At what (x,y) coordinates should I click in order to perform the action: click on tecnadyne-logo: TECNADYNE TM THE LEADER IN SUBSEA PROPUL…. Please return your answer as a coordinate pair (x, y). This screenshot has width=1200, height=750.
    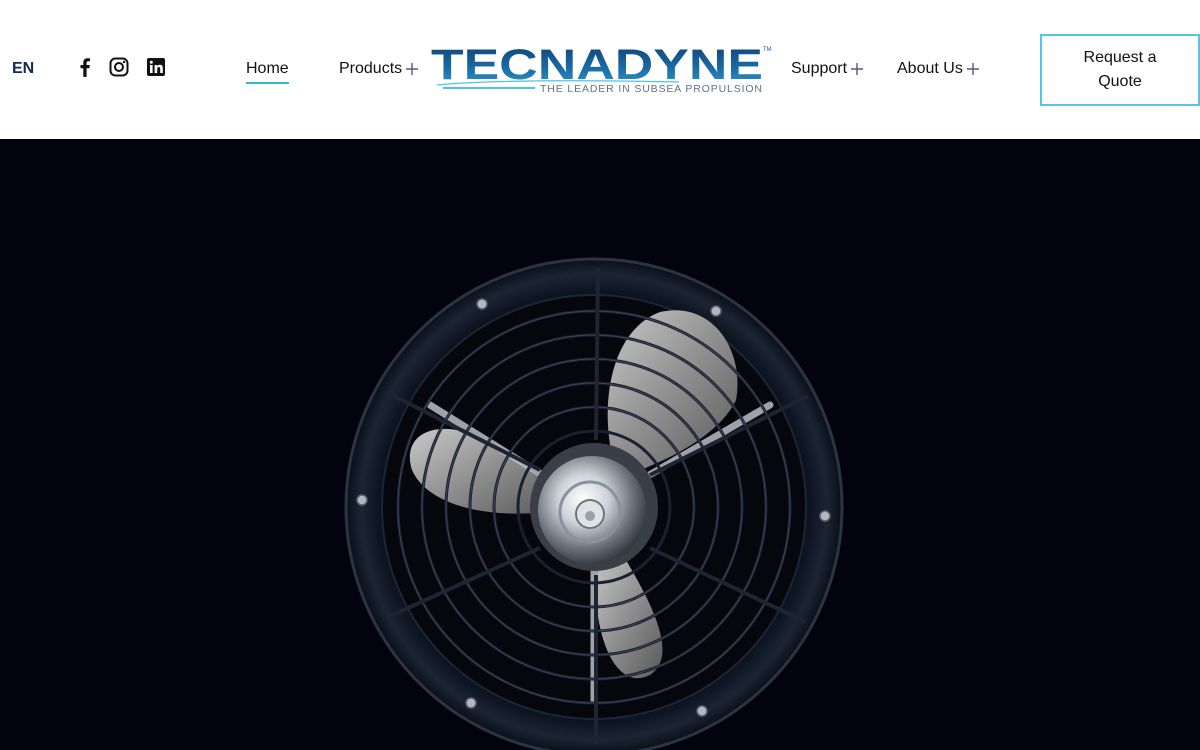
    Looking at the image, I should click on (602, 70).